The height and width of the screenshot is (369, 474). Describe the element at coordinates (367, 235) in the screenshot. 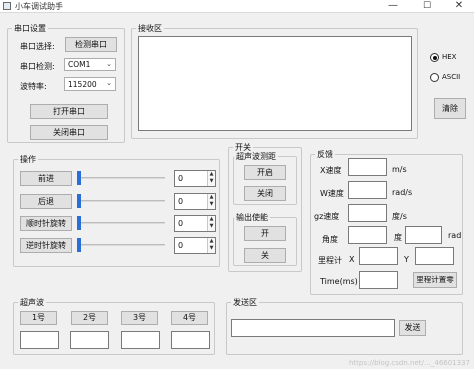

I see `angle-deg-field` at that location.